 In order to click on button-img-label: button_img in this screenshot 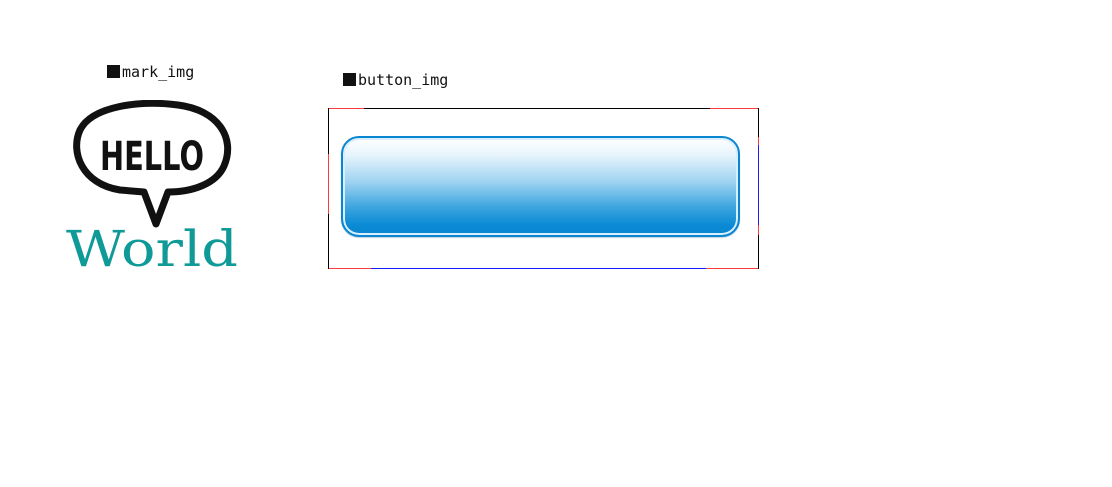, I will do `click(395, 80)`.